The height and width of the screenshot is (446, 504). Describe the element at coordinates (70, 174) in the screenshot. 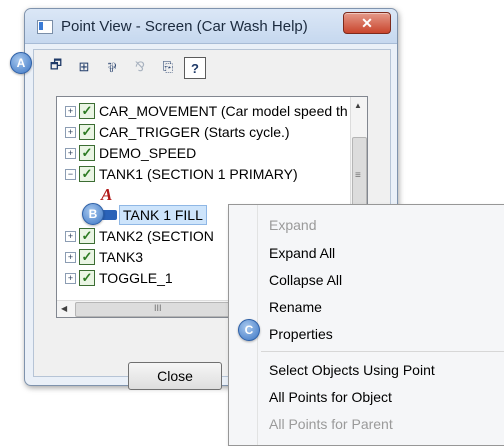

I see `collapse-icon: −` at that location.